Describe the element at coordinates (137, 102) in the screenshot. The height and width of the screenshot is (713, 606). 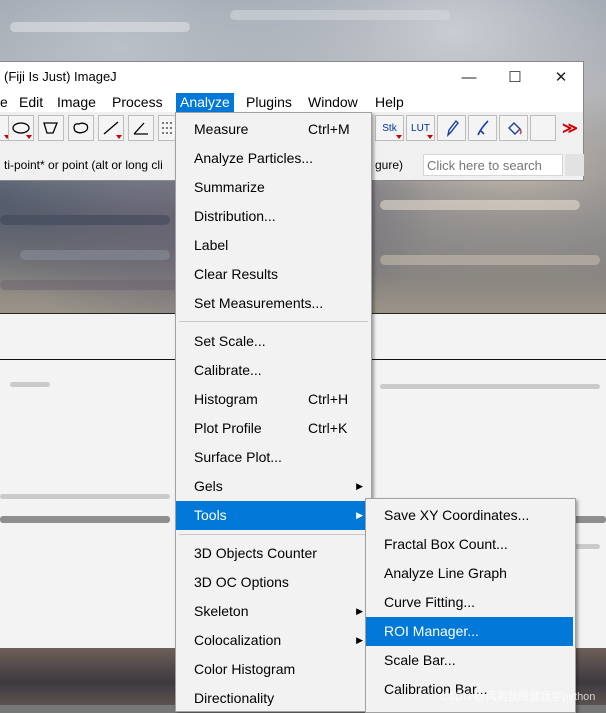
I see `menu-process: Process` at that location.